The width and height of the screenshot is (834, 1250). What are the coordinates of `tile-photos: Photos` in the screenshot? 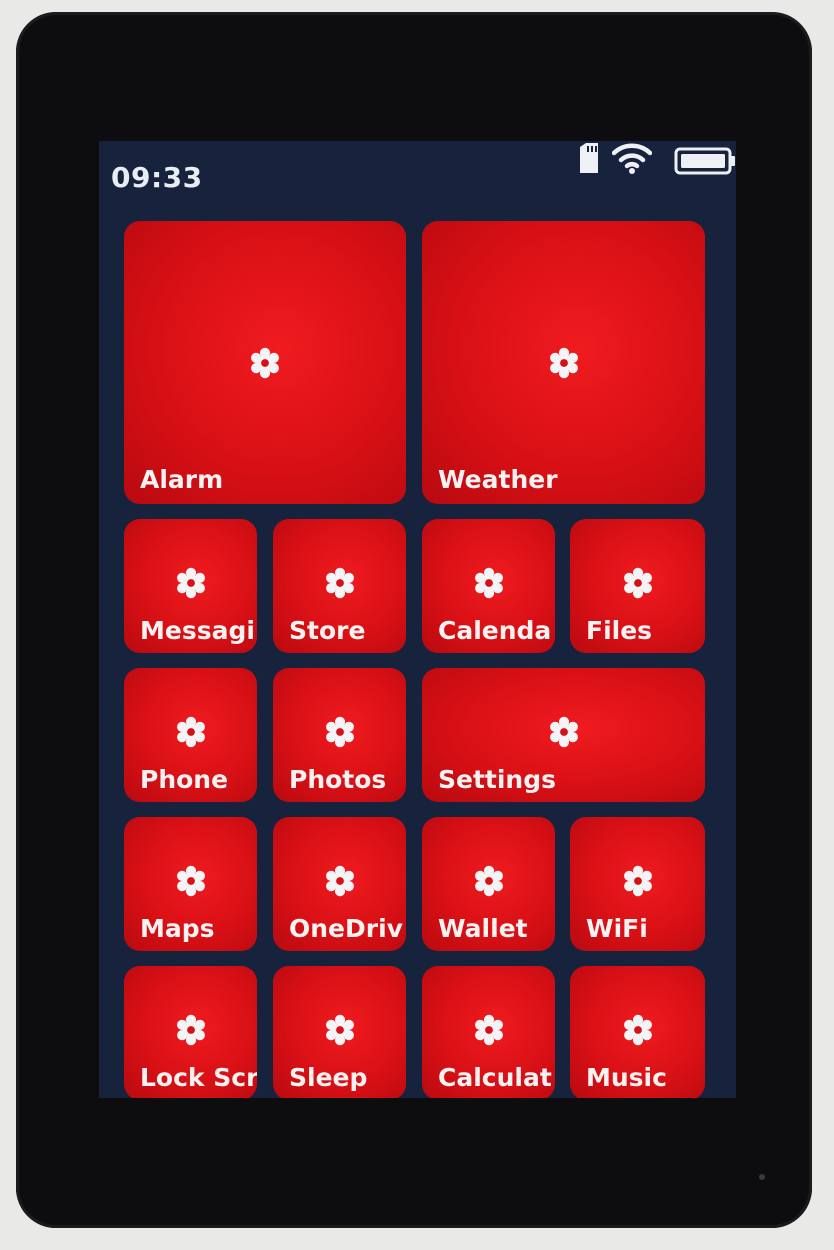 It's located at (339, 735).